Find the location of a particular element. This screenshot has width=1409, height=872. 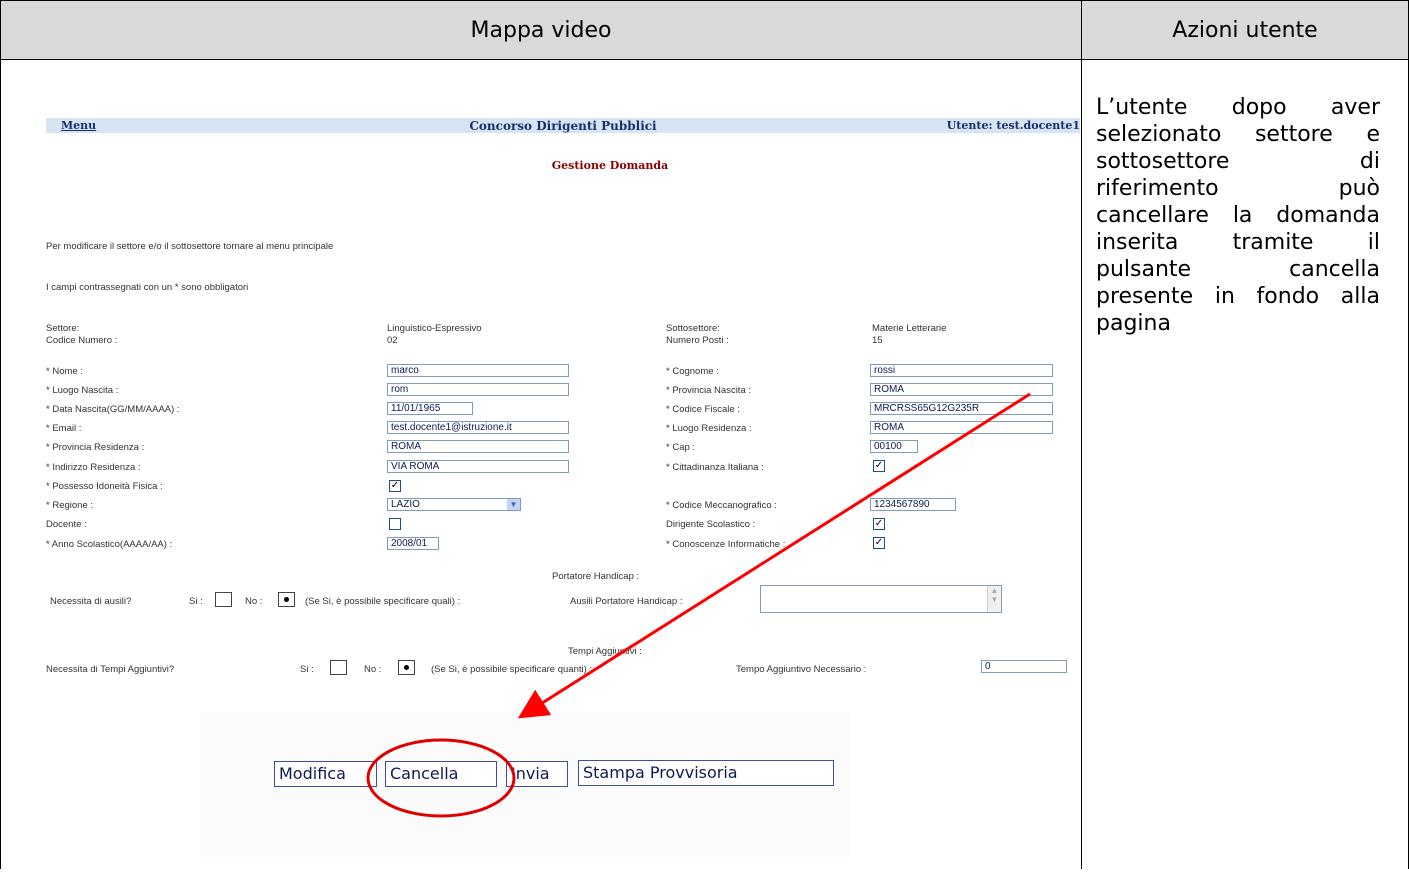

indirizzo-residenza-input: VIA ROMA is located at coordinates (478, 466).